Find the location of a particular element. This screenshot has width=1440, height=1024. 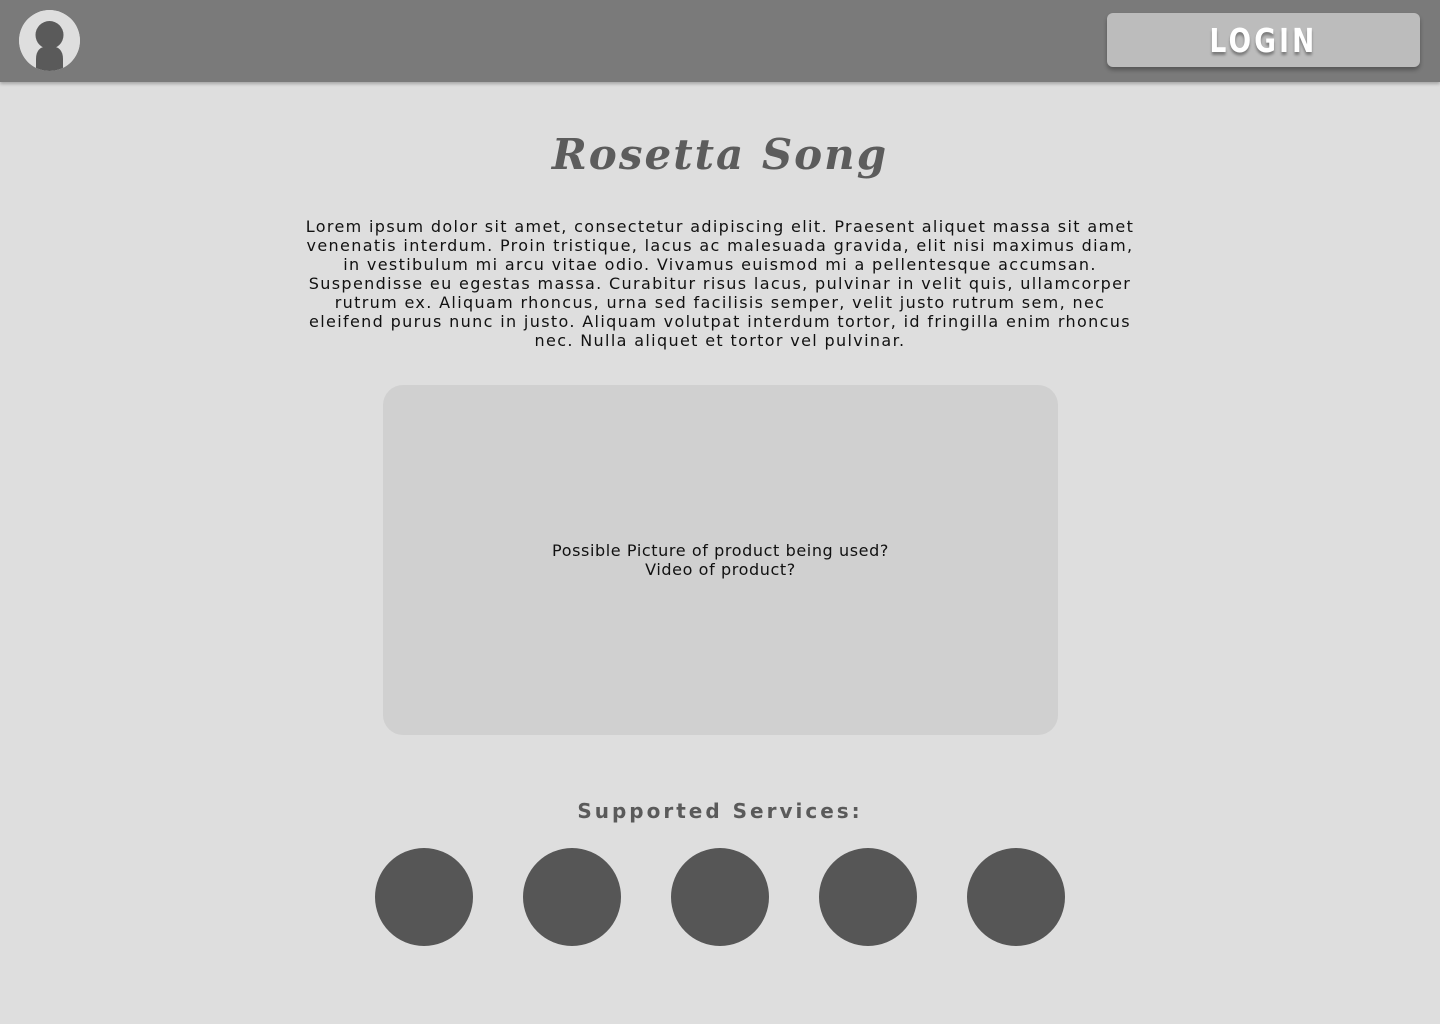

media-placeholder-line-1: Possible Picture of product being used? is located at coordinates (720, 550).